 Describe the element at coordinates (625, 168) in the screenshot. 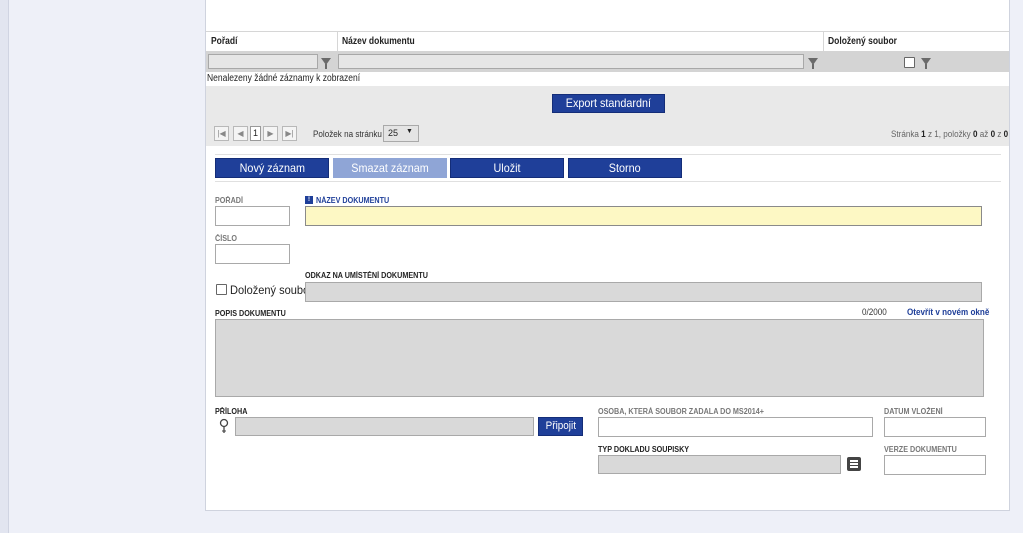

I see `cancel-button: Storno` at that location.